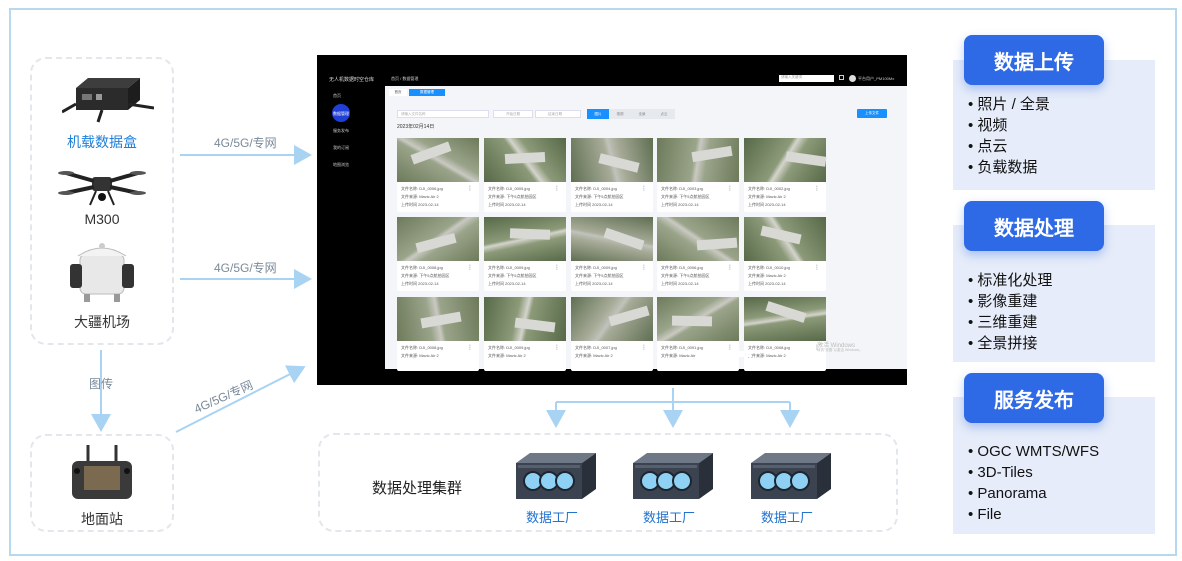  Describe the element at coordinates (341, 114) in the screenshot. I see `nav-data-manage: 数据管理` at that location.